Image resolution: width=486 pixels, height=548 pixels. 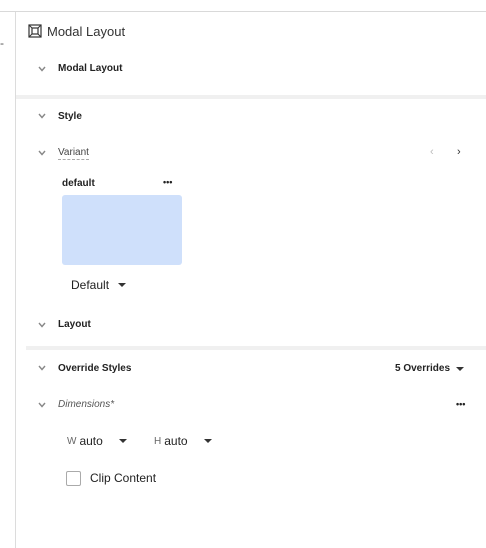 What do you see at coordinates (167, 182) in the screenshot?
I see `variant-card-menu-icon: •••` at bounding box center [167, 182].